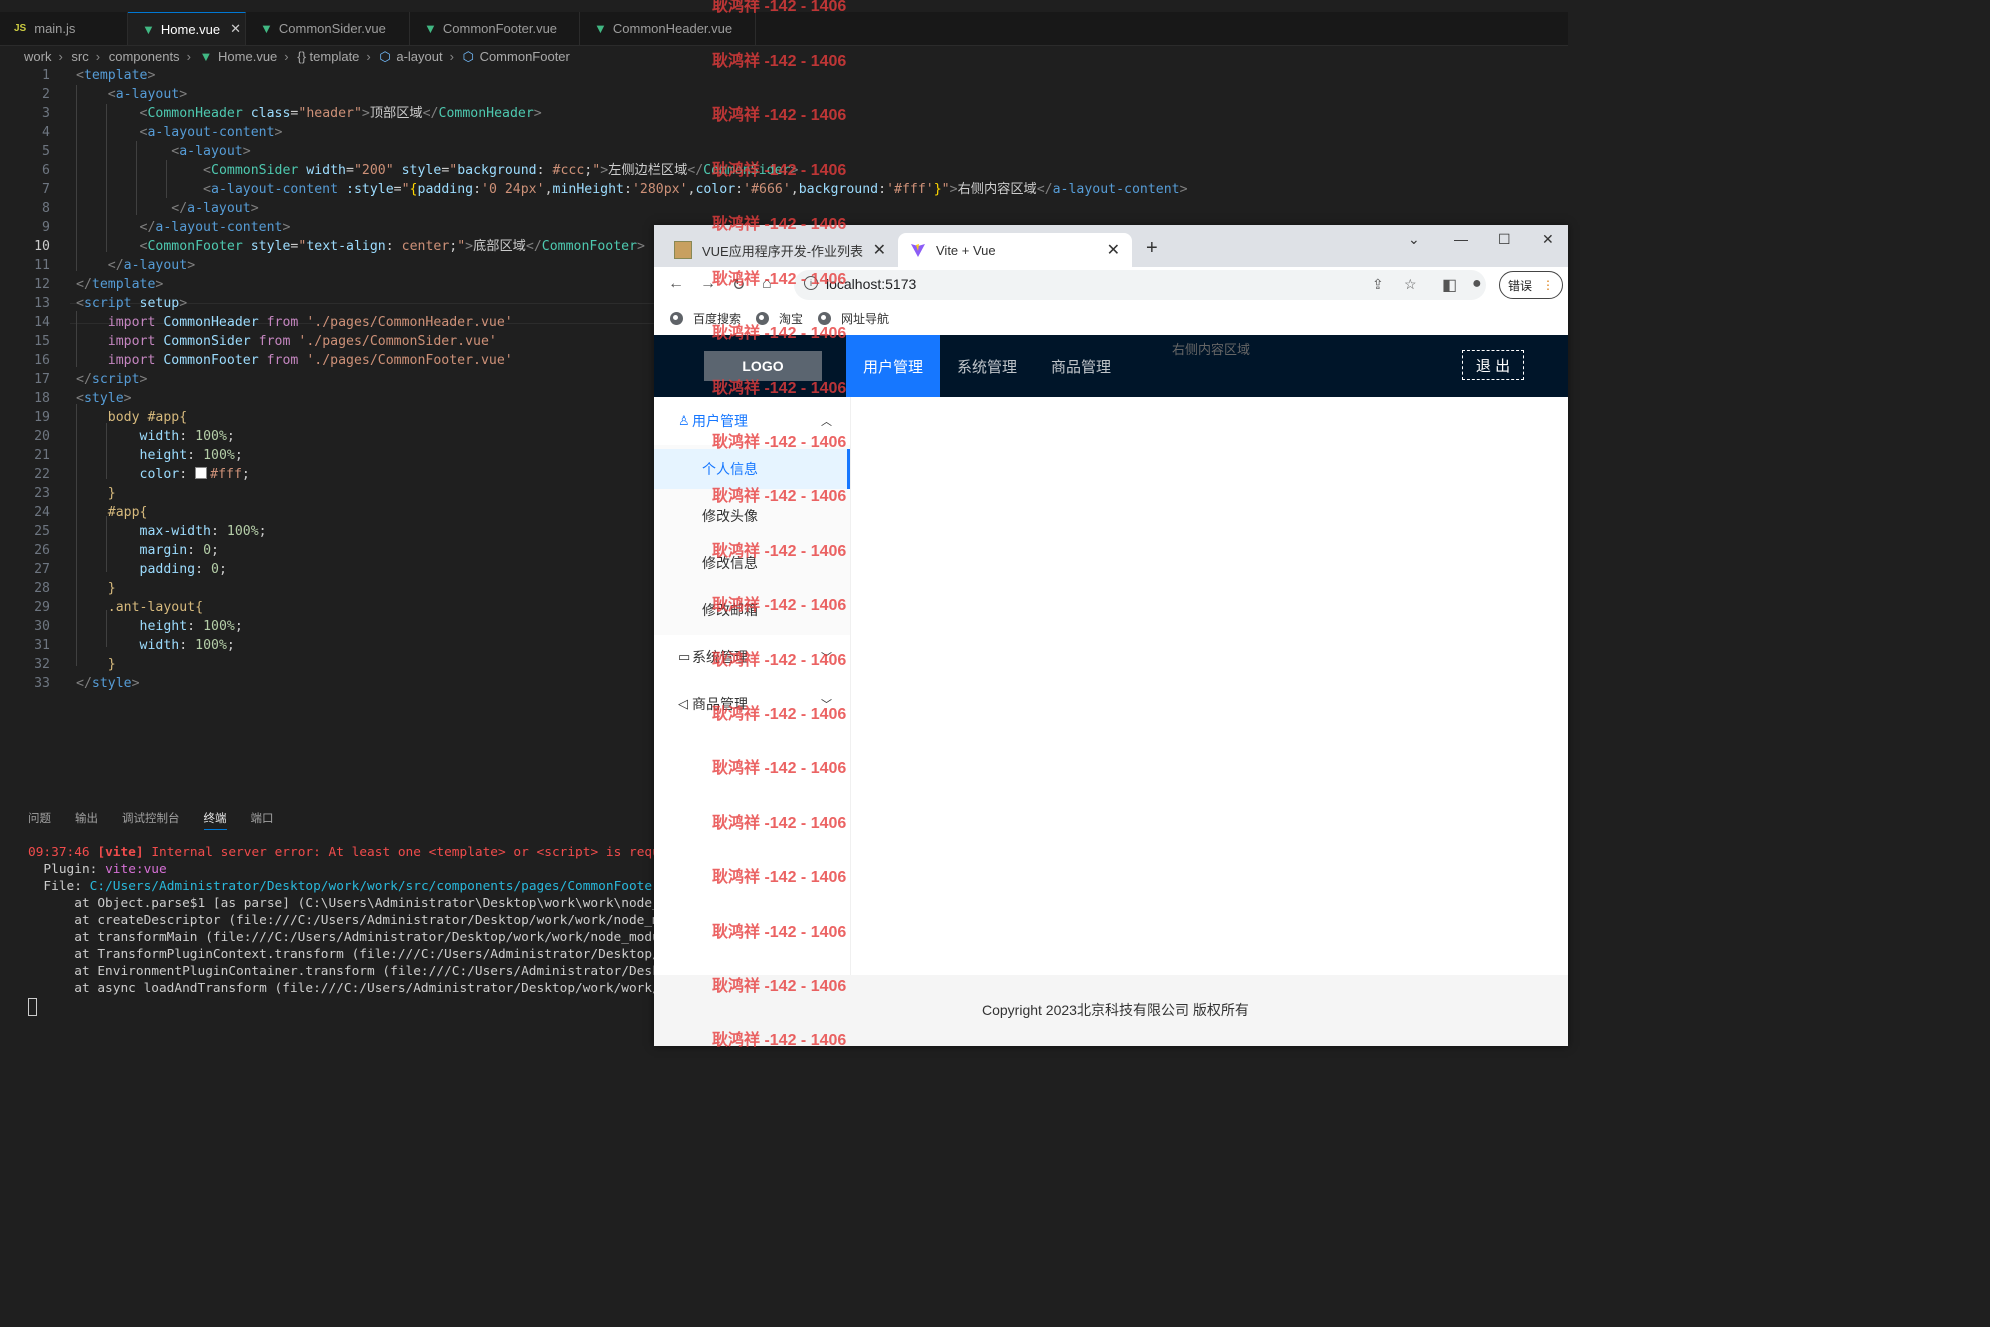 Image resolution: width=1990 pixels, height=1327 pixels. What do you see at coordinates (46, 208) in the screenshot?
I see `line-number: 8` at bounding box center [46, 208].